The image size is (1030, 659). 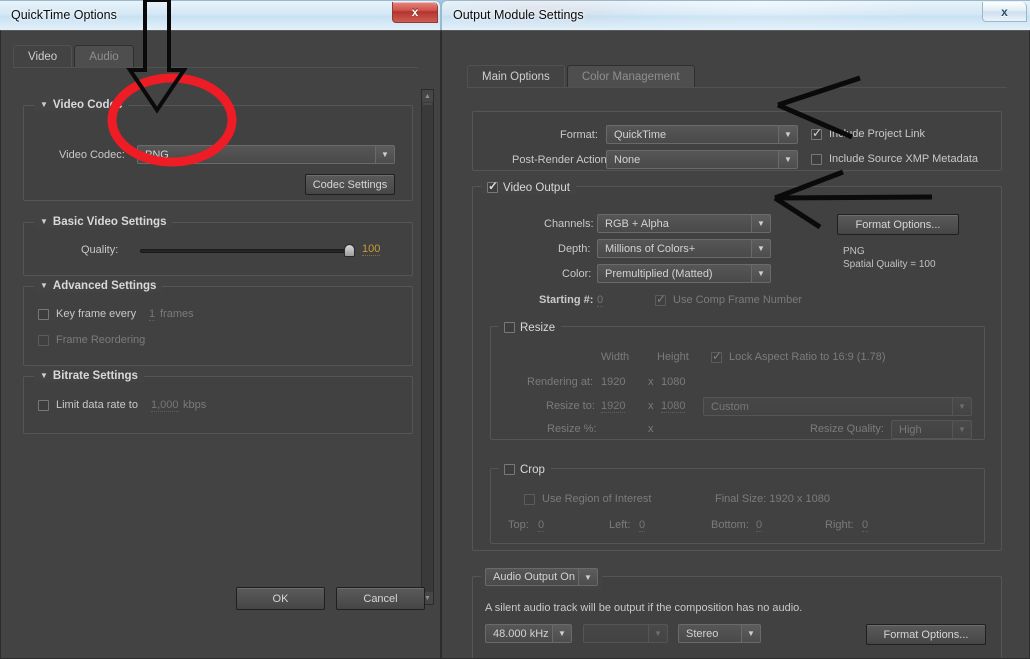 I want to click on resize-quality-value: High, so click(x=910, y=430).